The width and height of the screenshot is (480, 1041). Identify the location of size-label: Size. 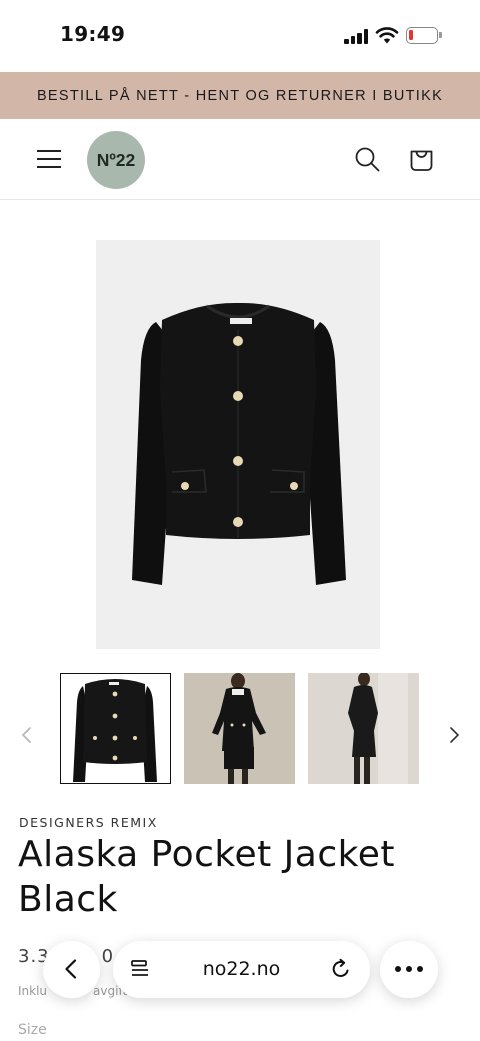
(32, 1030).